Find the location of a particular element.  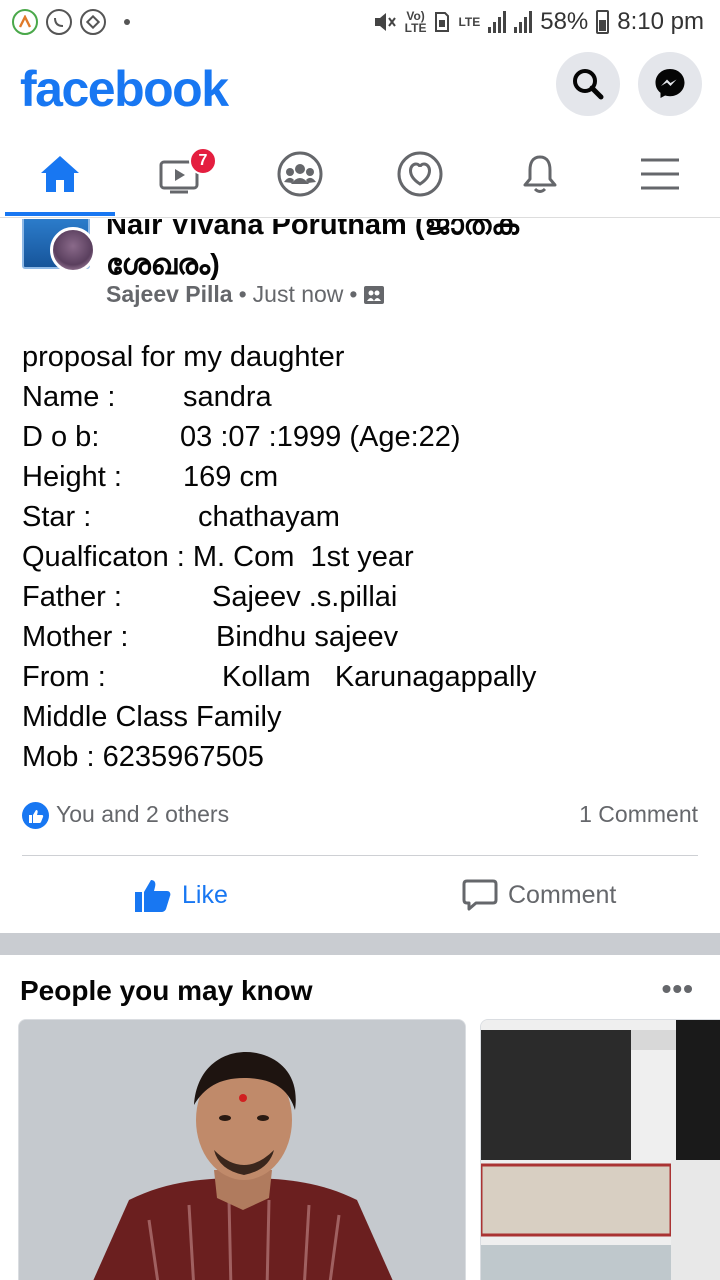

post-line-value: sandra is located at coordinates (227, 397).